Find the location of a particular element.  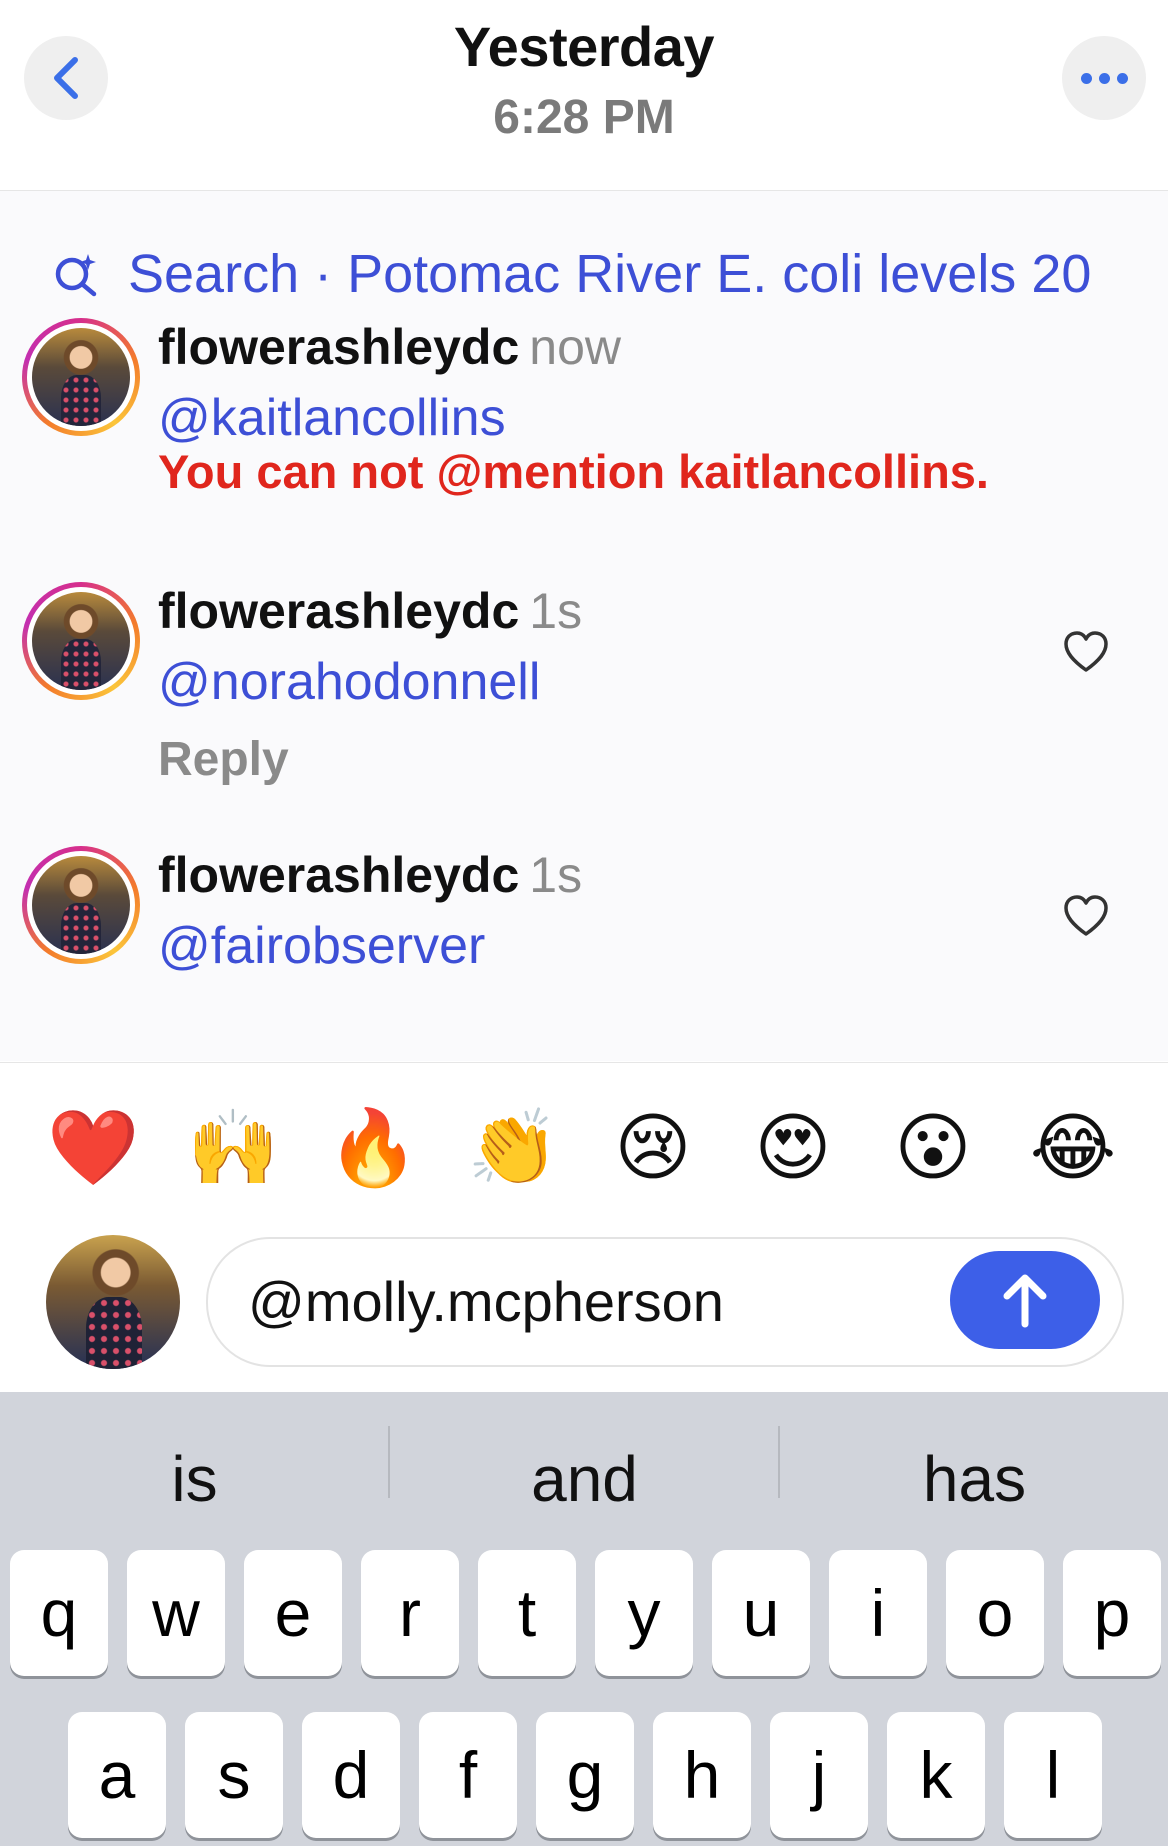

send-button is located at coordinates (1025, 1300).